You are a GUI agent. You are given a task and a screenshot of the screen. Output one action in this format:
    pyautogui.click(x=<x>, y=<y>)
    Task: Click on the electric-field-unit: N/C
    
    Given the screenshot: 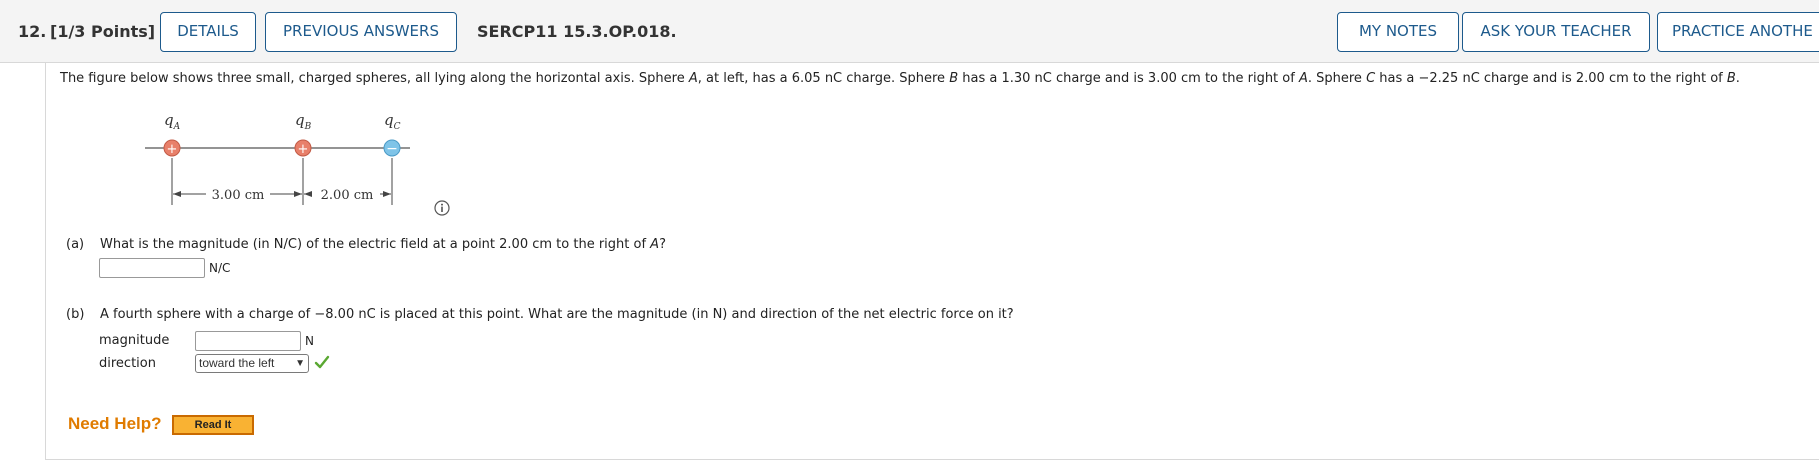 What is the action you would take?
    pyautogui.click(x=220, y=268)
    